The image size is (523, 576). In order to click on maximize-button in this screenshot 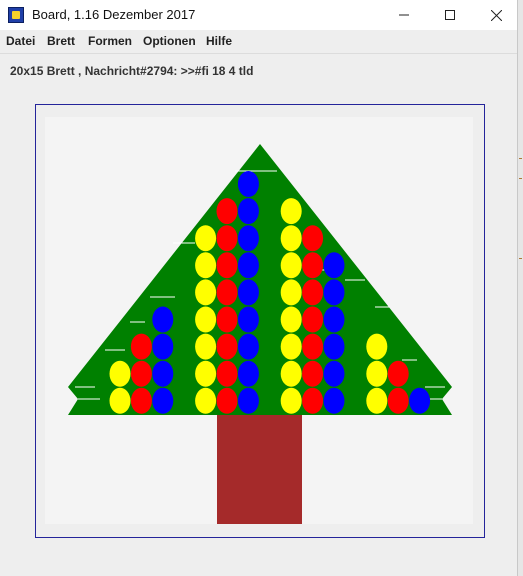, I will do `click(450, 15)`.